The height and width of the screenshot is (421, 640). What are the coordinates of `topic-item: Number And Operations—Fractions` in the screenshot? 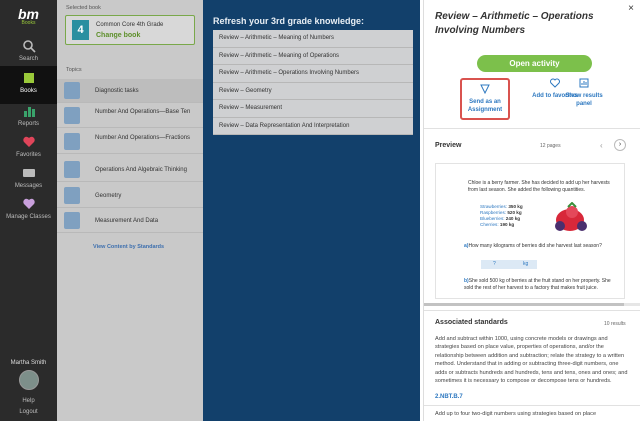 It's located at (130, 142).